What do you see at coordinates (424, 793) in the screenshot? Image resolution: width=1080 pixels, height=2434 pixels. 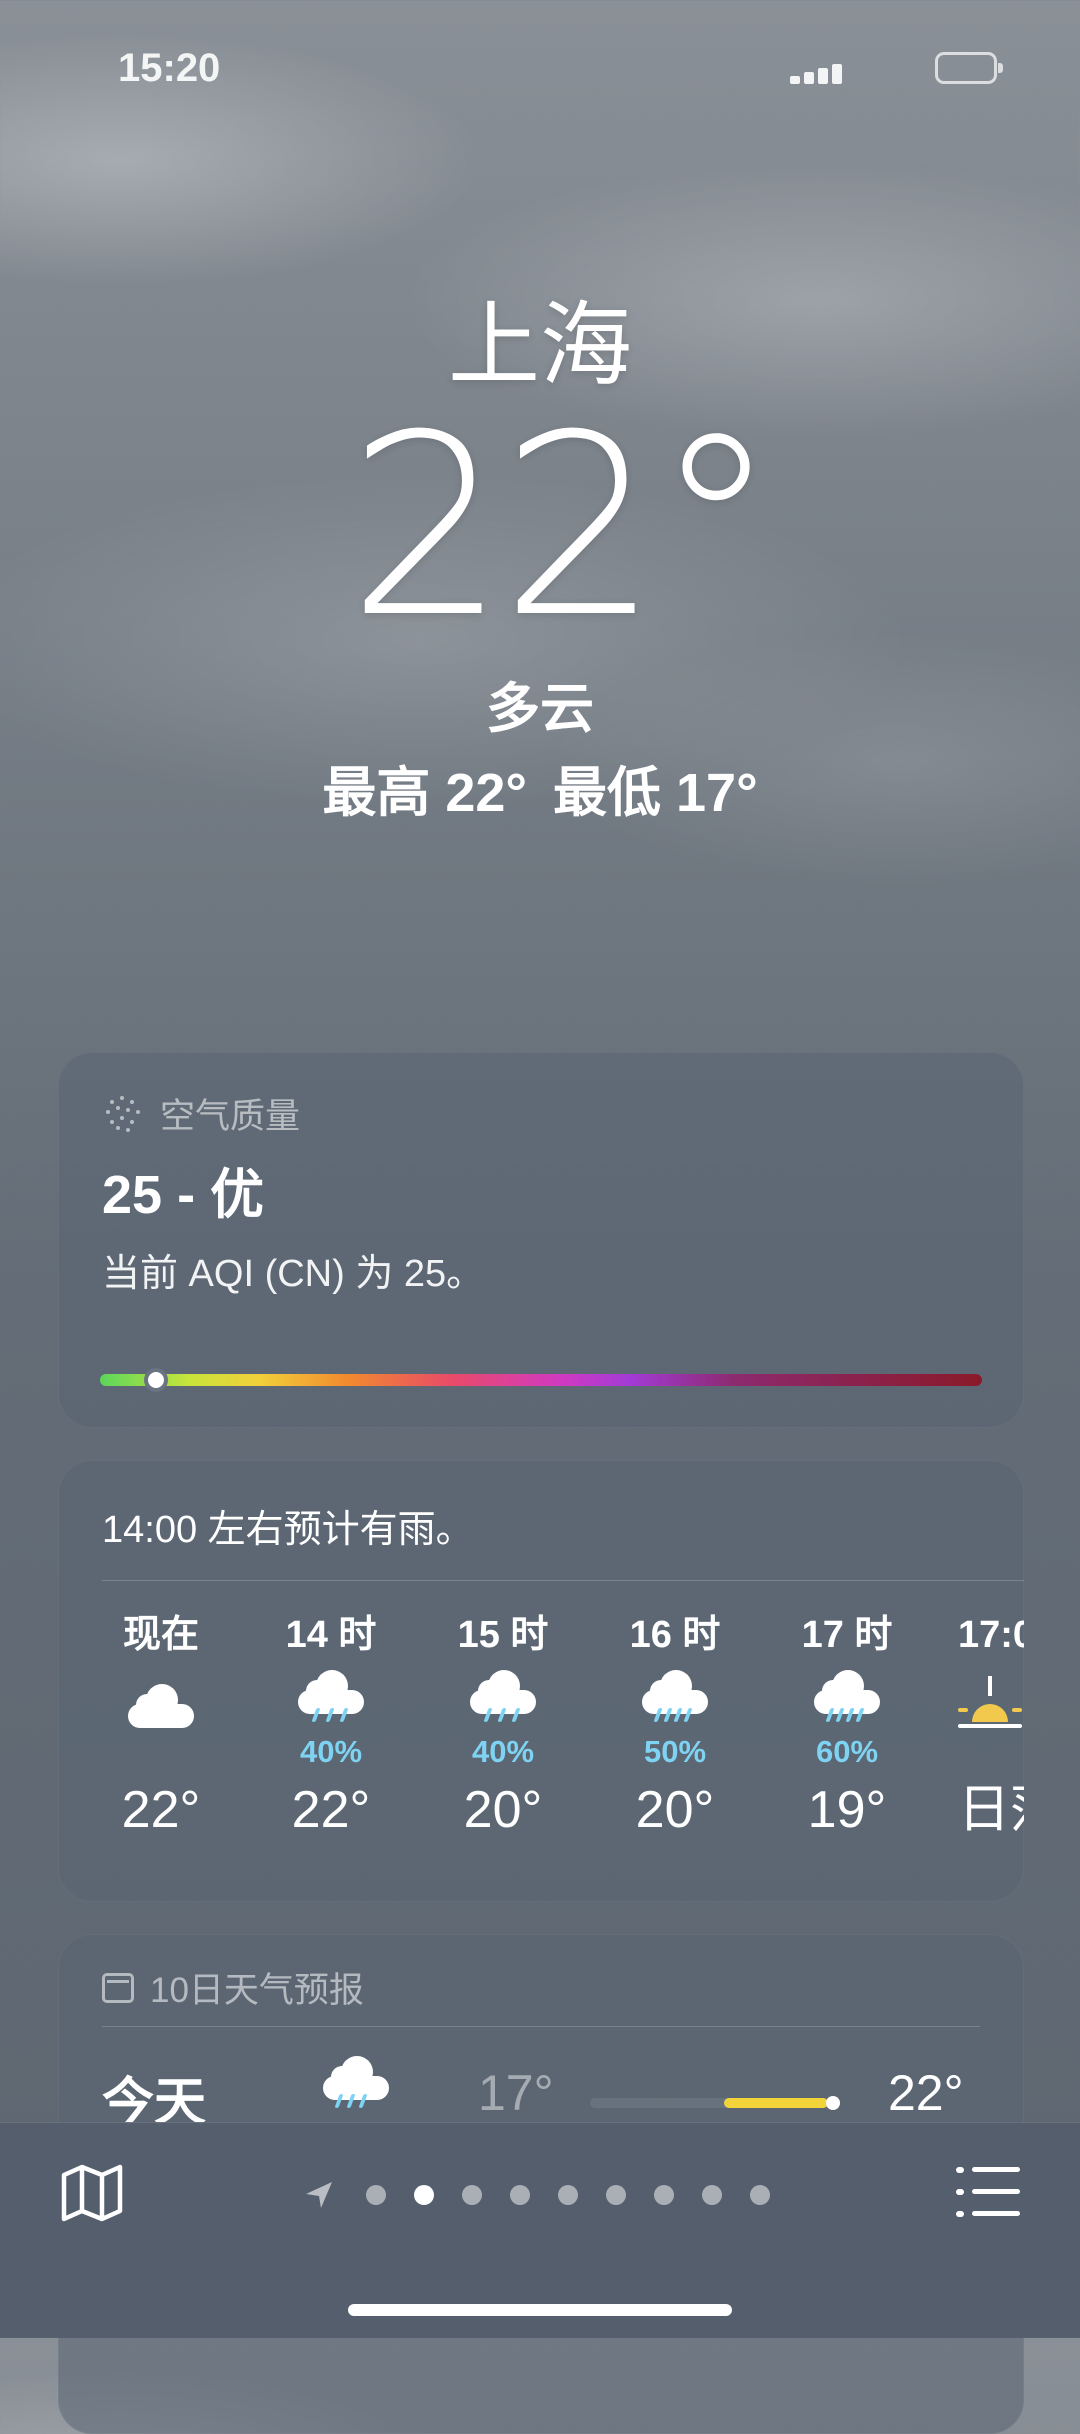 I see `high-temperature: 最高 22°` at bounding box center [424, 793].